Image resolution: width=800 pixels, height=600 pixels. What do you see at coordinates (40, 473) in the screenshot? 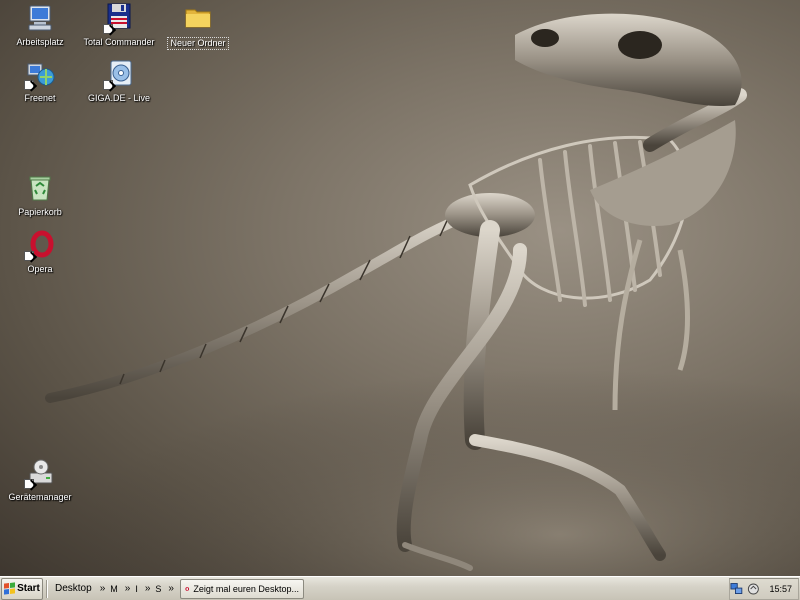
I see `device-manager-icon` at bounding box center [40, 473].